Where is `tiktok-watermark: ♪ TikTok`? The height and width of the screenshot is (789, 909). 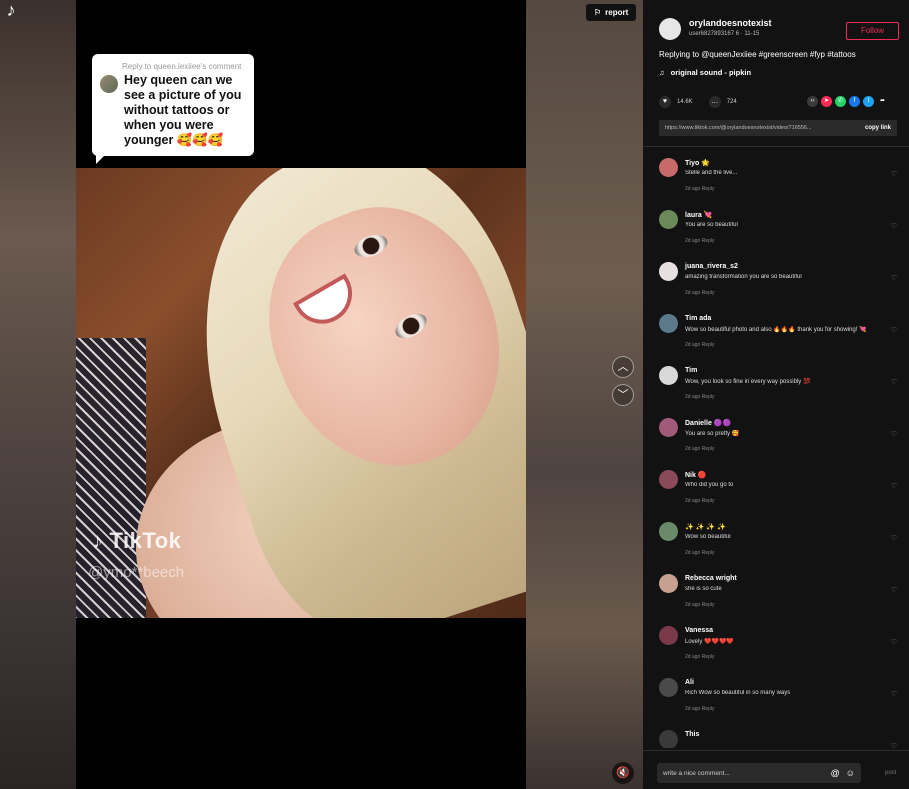
tiktok-watermark: ♪ TikTok is located at coordinates (136, 541).